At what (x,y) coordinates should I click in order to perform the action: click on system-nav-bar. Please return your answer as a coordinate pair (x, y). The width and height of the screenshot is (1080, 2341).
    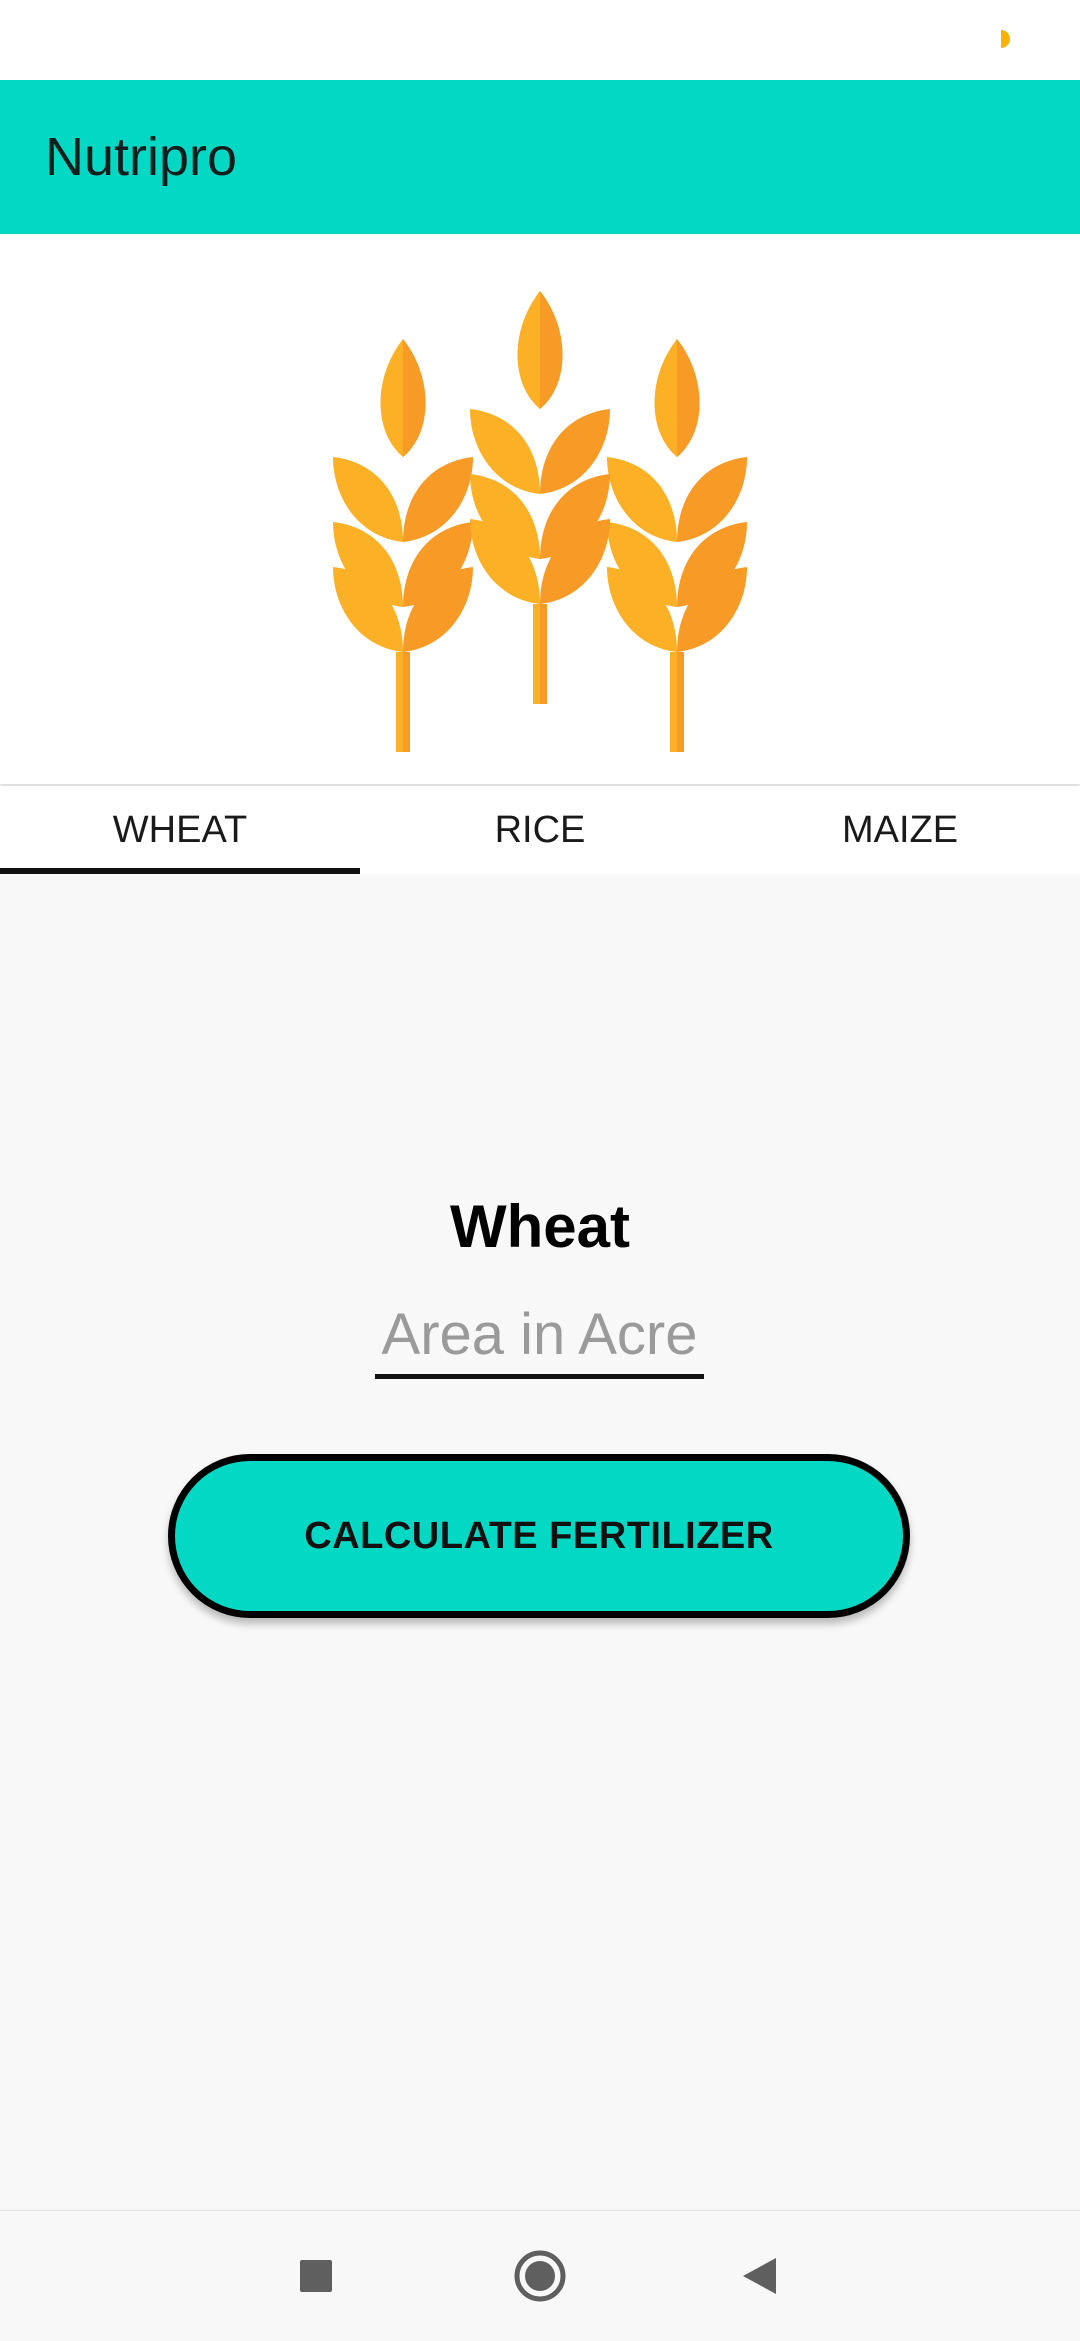
    Looking at the image, I should click on (540, 2275).